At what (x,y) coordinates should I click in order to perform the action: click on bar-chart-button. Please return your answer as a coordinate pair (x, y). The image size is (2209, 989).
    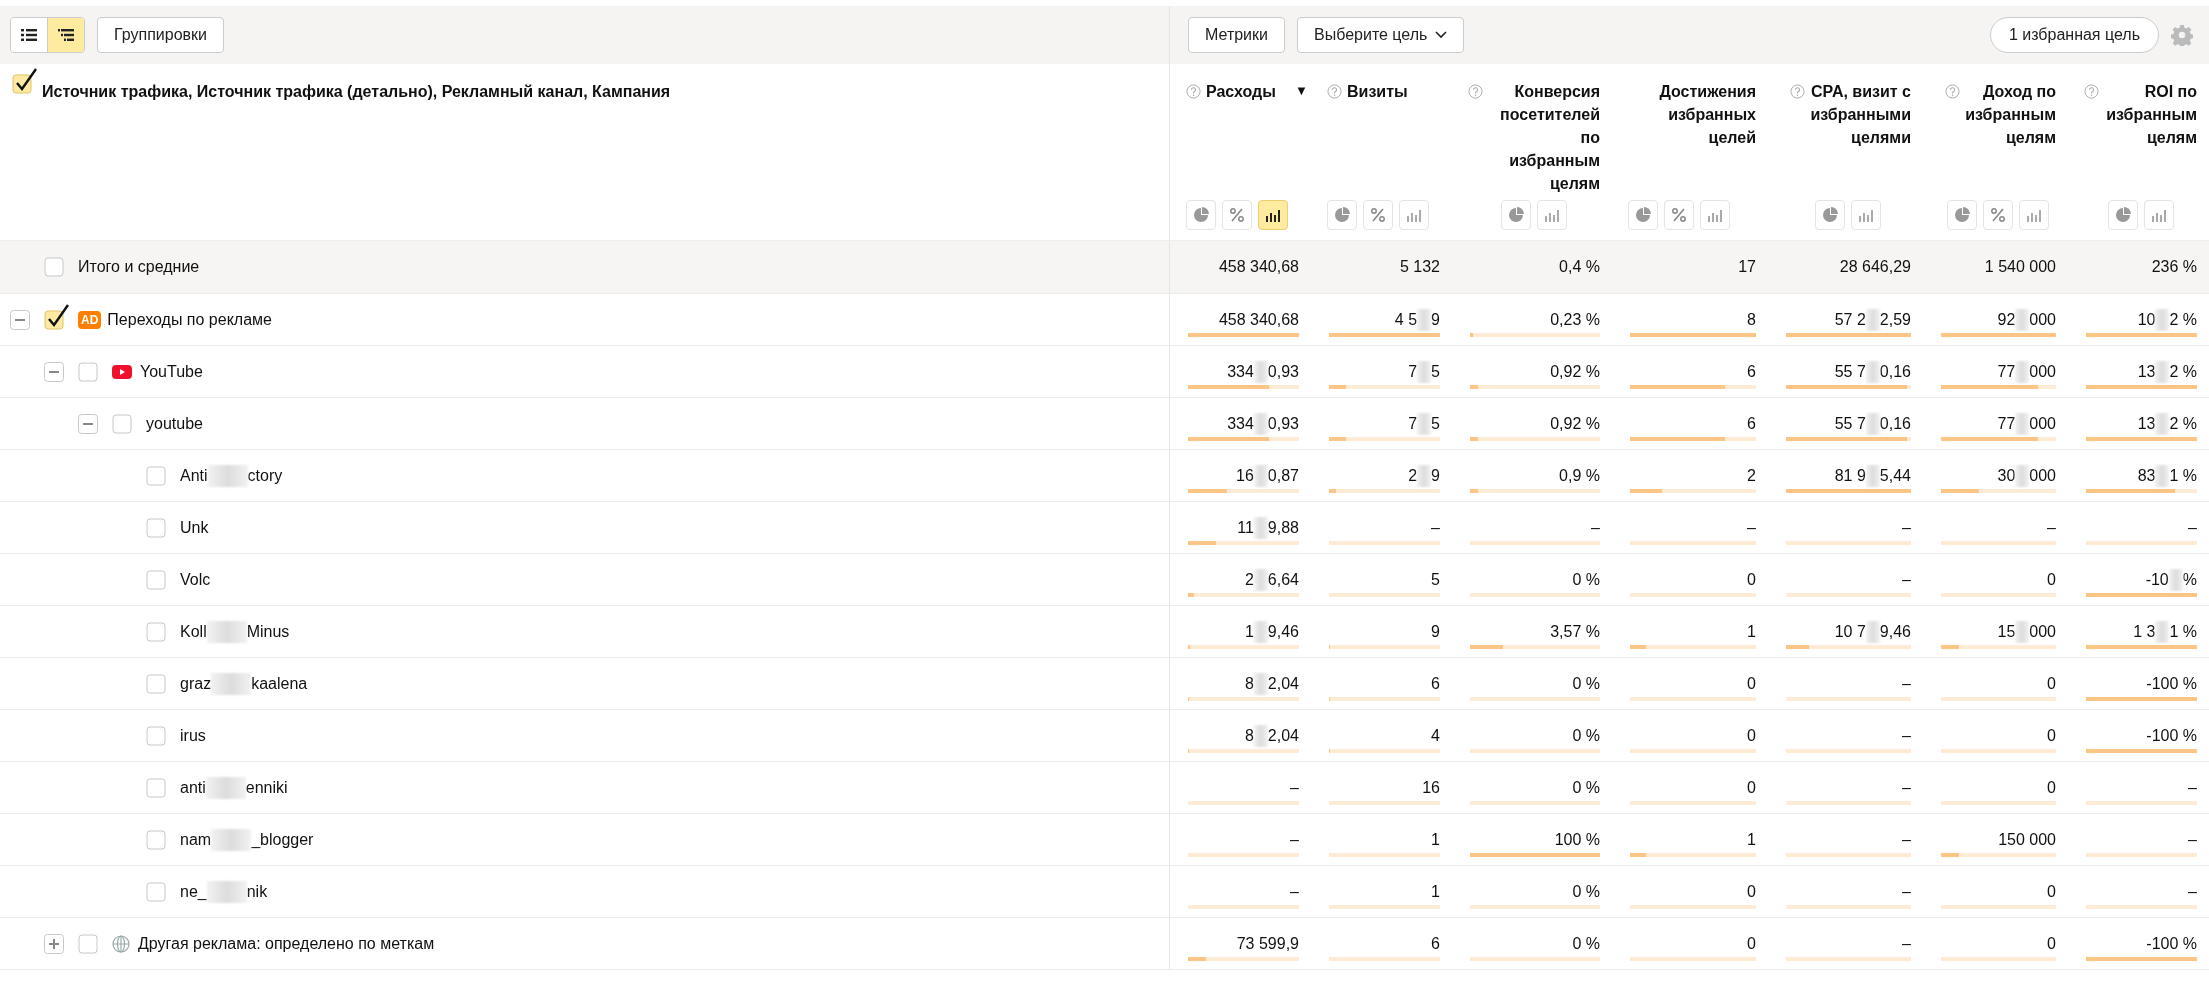
    Looking at the image, I should click on (1273, 215).